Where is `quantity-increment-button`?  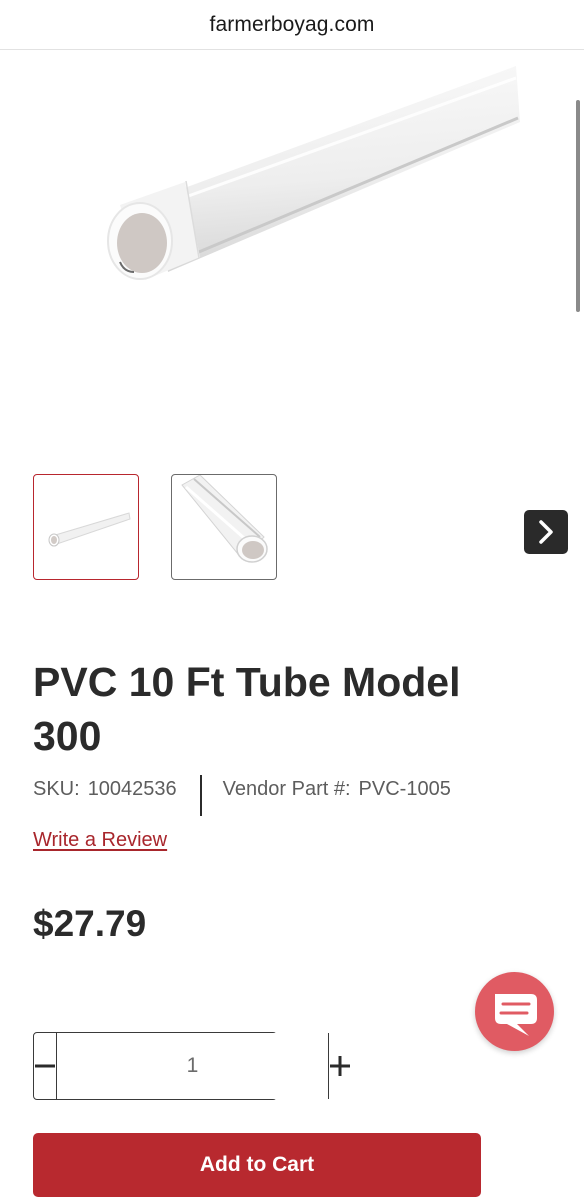
quantity-increment-button is located at coordinates (340, 1066).